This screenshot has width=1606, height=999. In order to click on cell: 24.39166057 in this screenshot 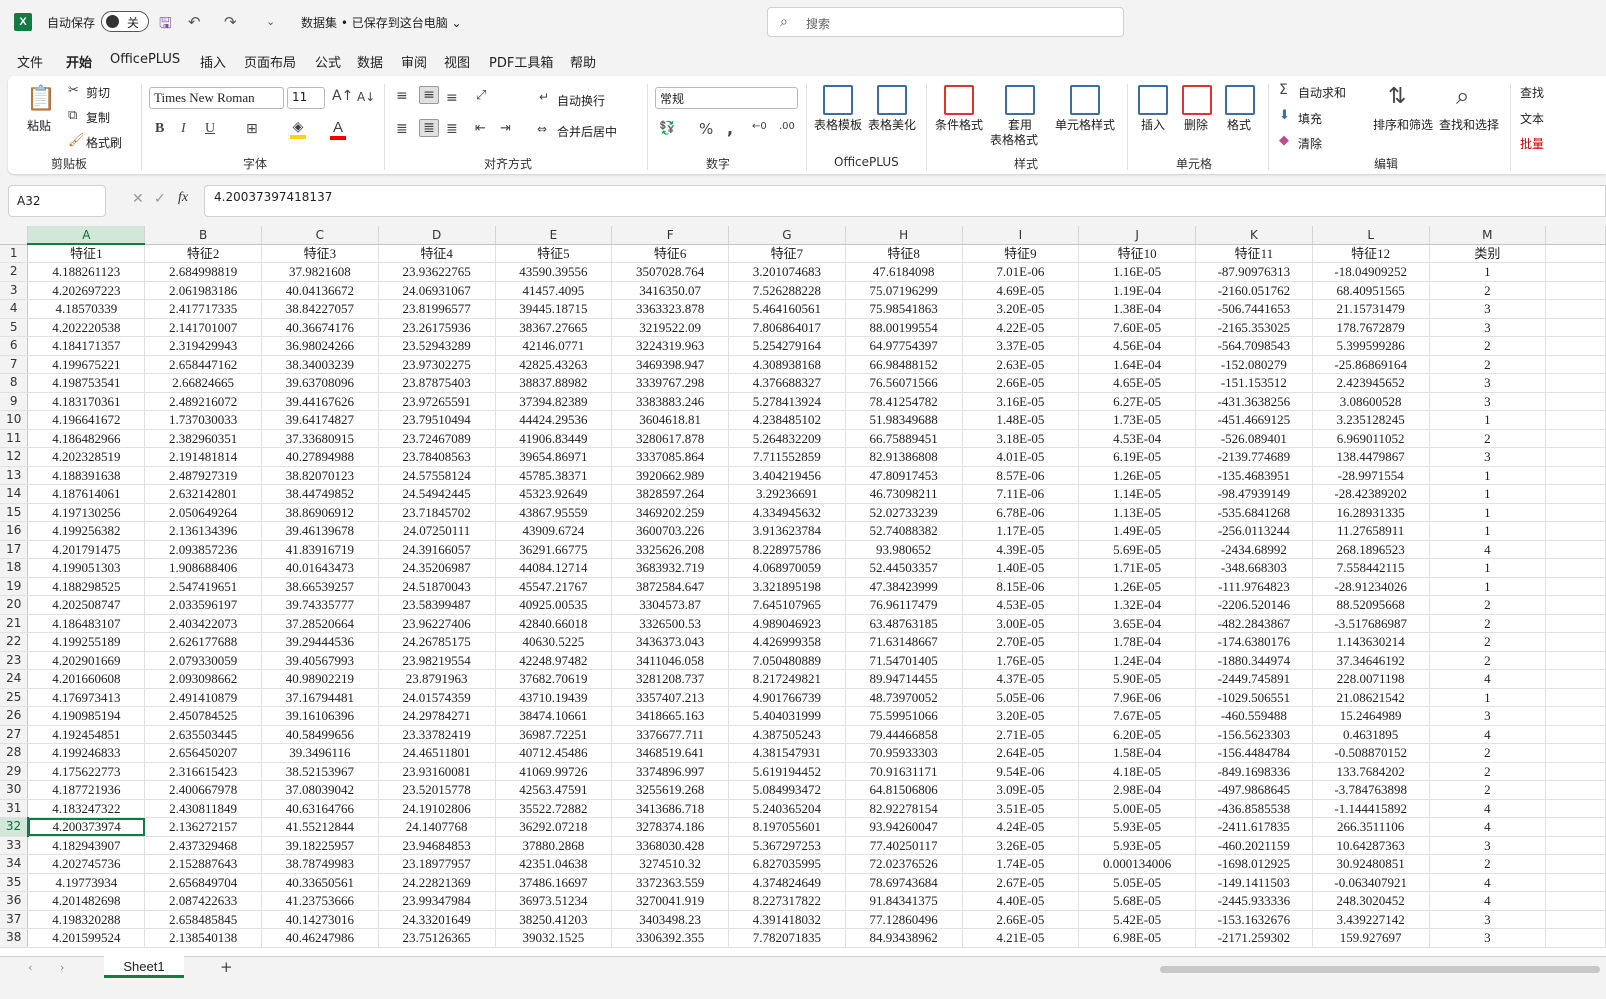, I will do `click(437, 549)`.